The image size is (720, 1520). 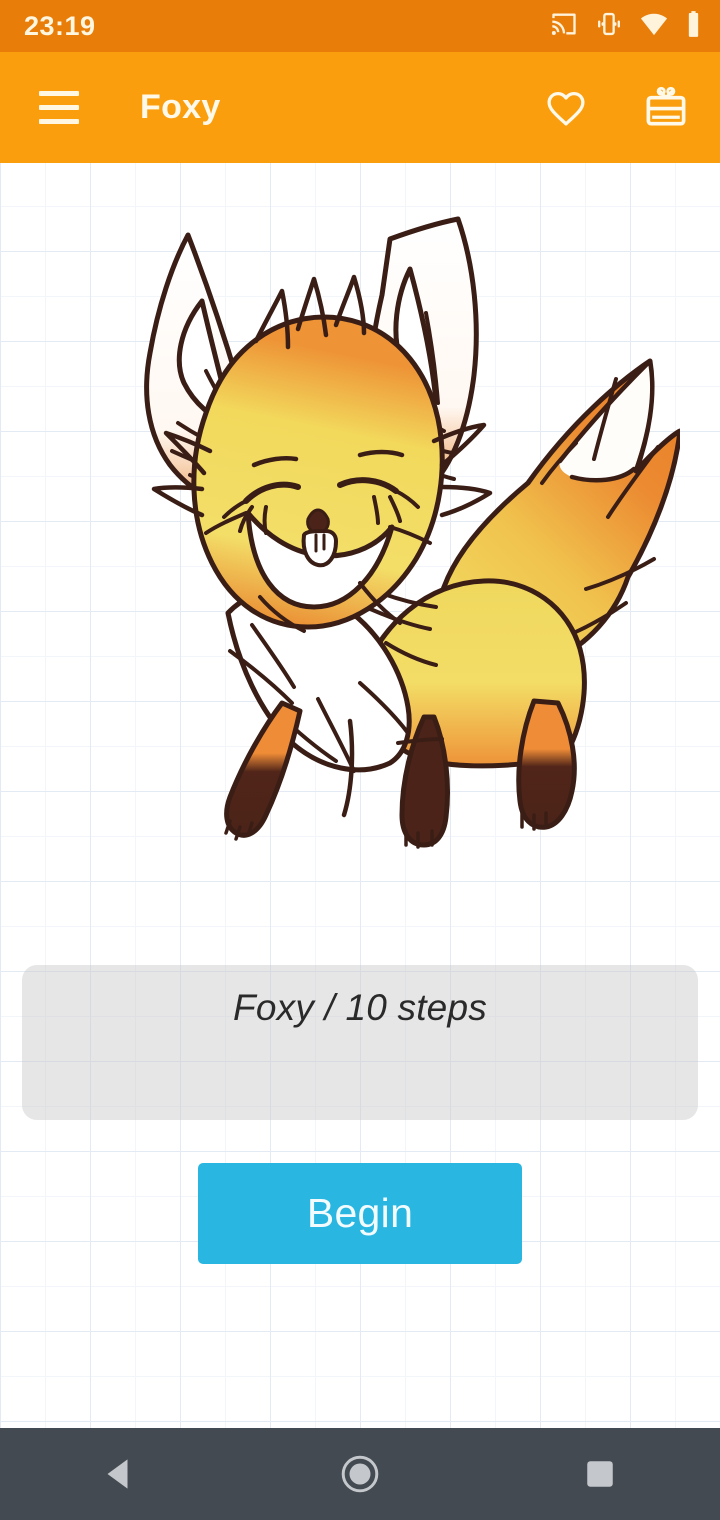 What do you see at coordinates (566, 108) in the screenshot?
I see `favorite-icon` at bounding box center [566, 108].